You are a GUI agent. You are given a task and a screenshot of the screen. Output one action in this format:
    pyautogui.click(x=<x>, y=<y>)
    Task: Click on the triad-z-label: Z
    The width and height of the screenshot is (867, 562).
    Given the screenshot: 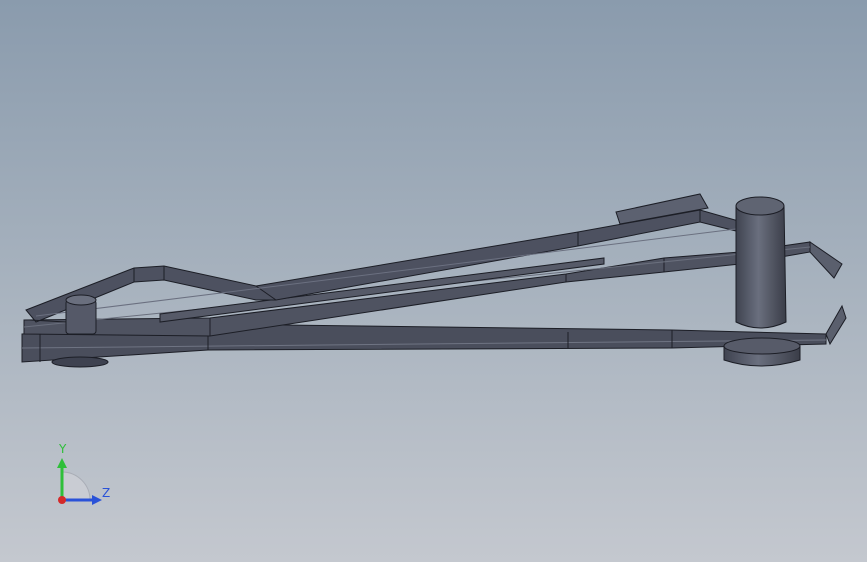 What is the action you would take?
    pyautogui.click(x=106, y=493)
    